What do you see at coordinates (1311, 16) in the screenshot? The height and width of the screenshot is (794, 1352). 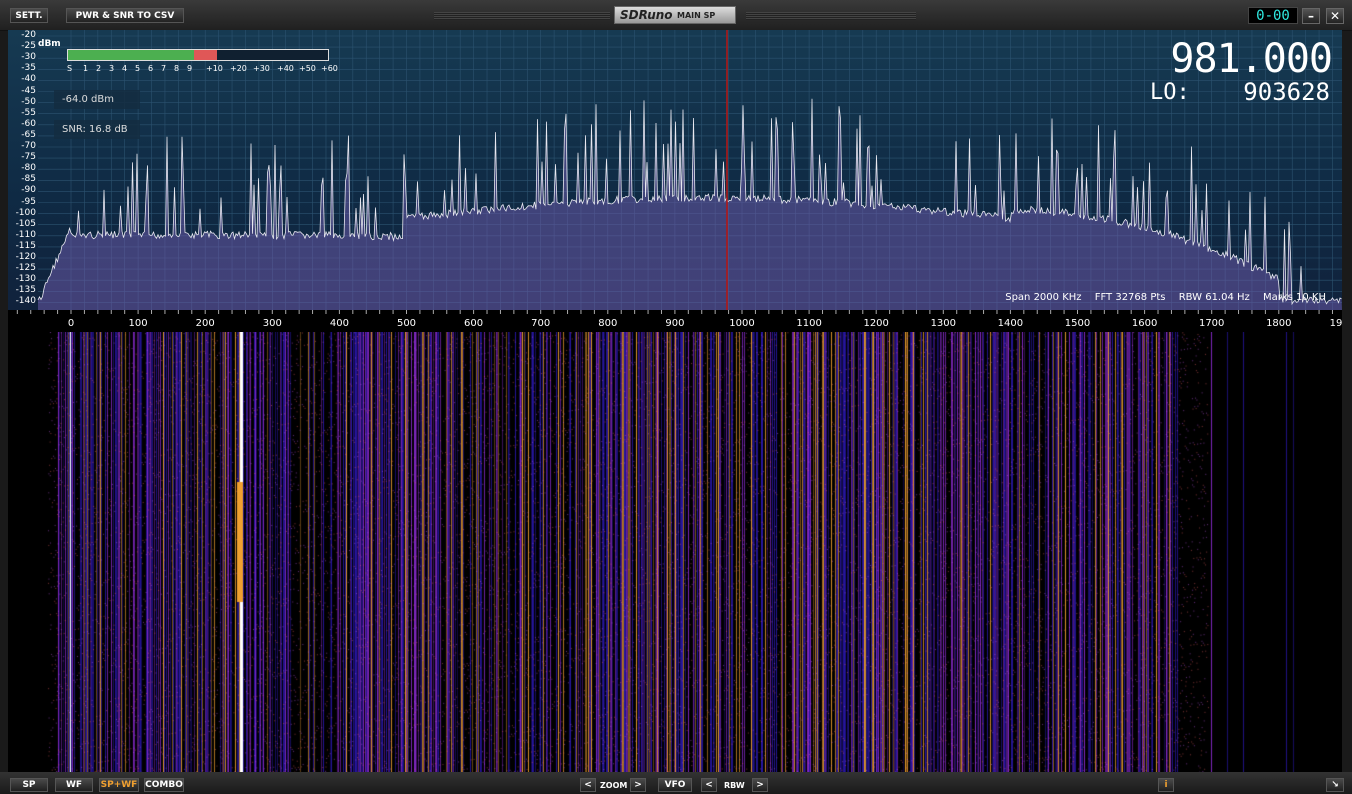 I see `minimize-button: –` at bounding box center [1311, 16].